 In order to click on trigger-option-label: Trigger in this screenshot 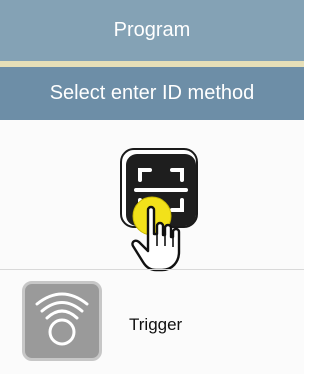, I will do `click(156, 324)`.